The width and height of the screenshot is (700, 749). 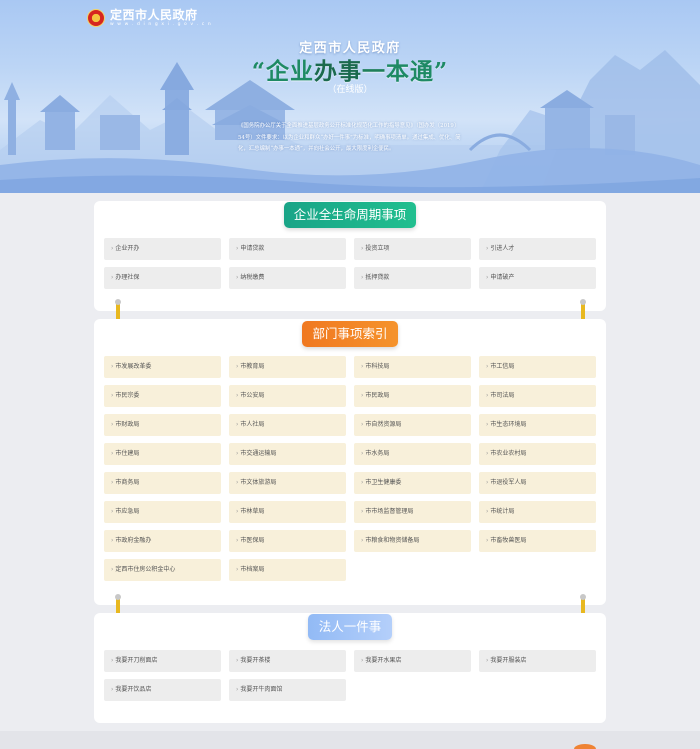 I want to click on list-item: › 市粮食和物资储备局, so click(x=412, y=541).